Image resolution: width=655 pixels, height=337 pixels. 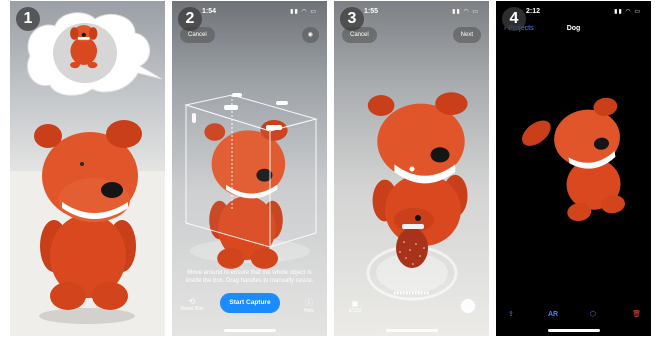 I want to click on thought-cloud-icon, so click(x=95, y=54).